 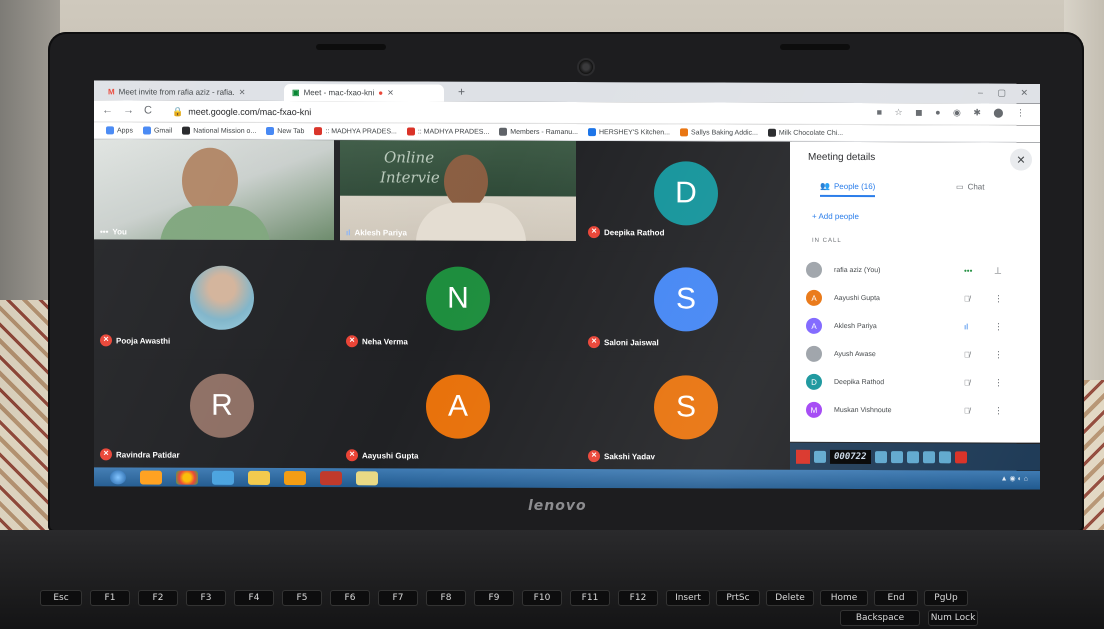 I want to click on key: F1, so click(x=110, y=598).